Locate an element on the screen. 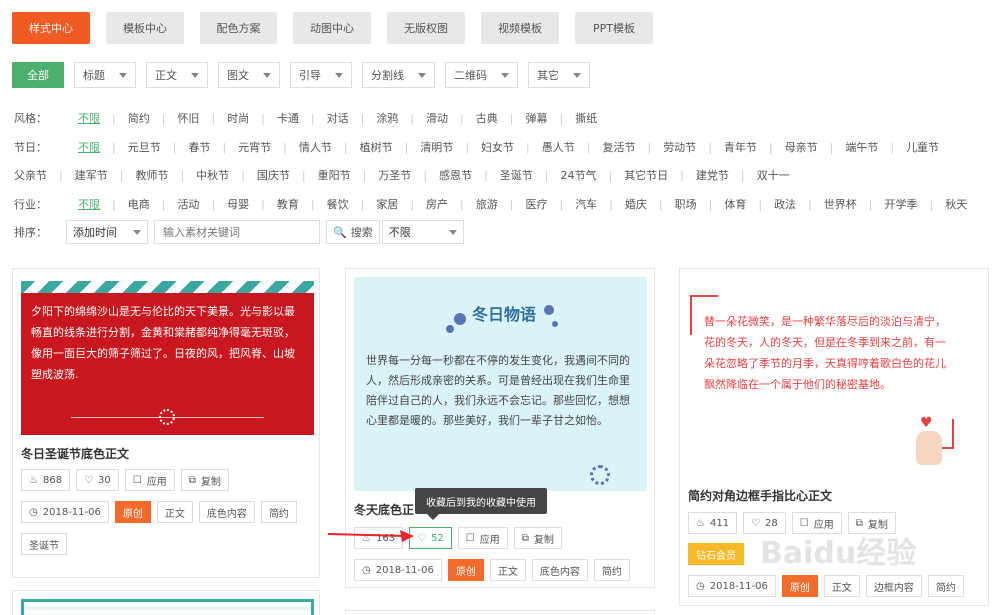  filter-tag: 元旦节 is located at coordinates (144, 147).